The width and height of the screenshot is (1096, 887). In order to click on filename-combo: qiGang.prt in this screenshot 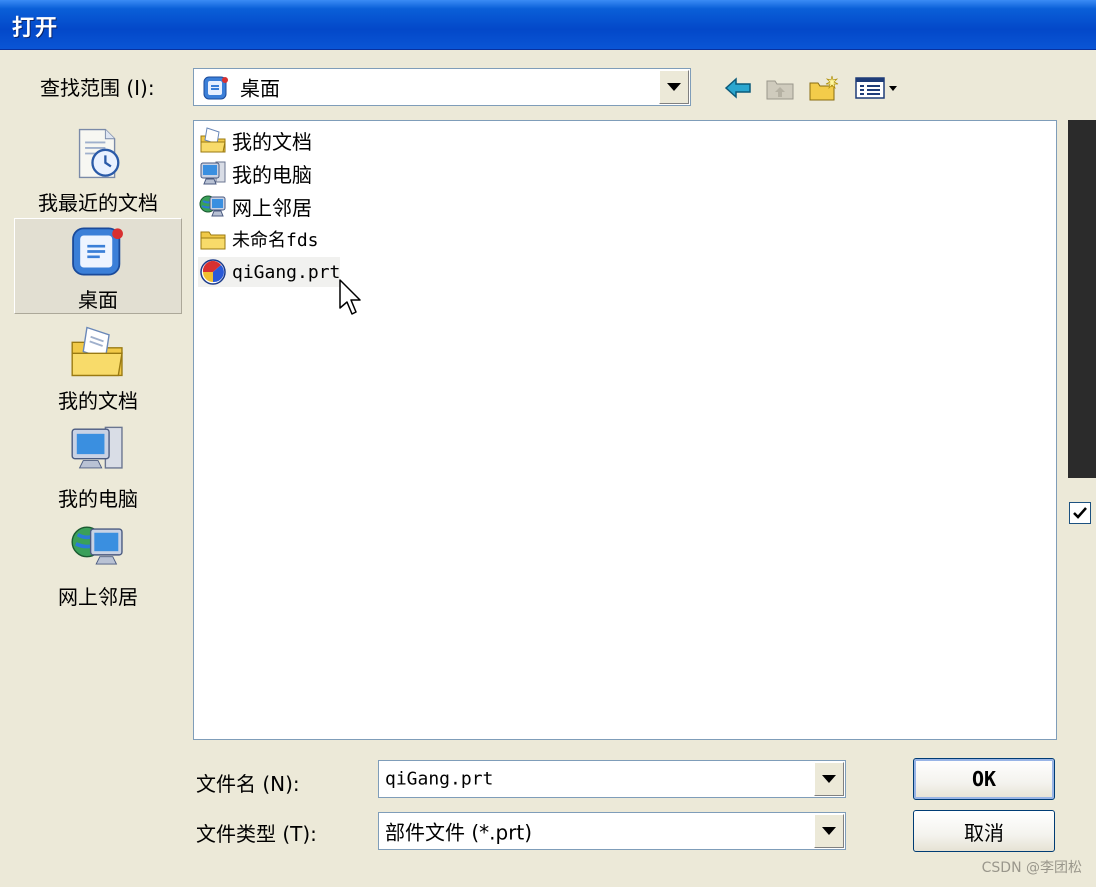, I will do `click(612, 779)`.